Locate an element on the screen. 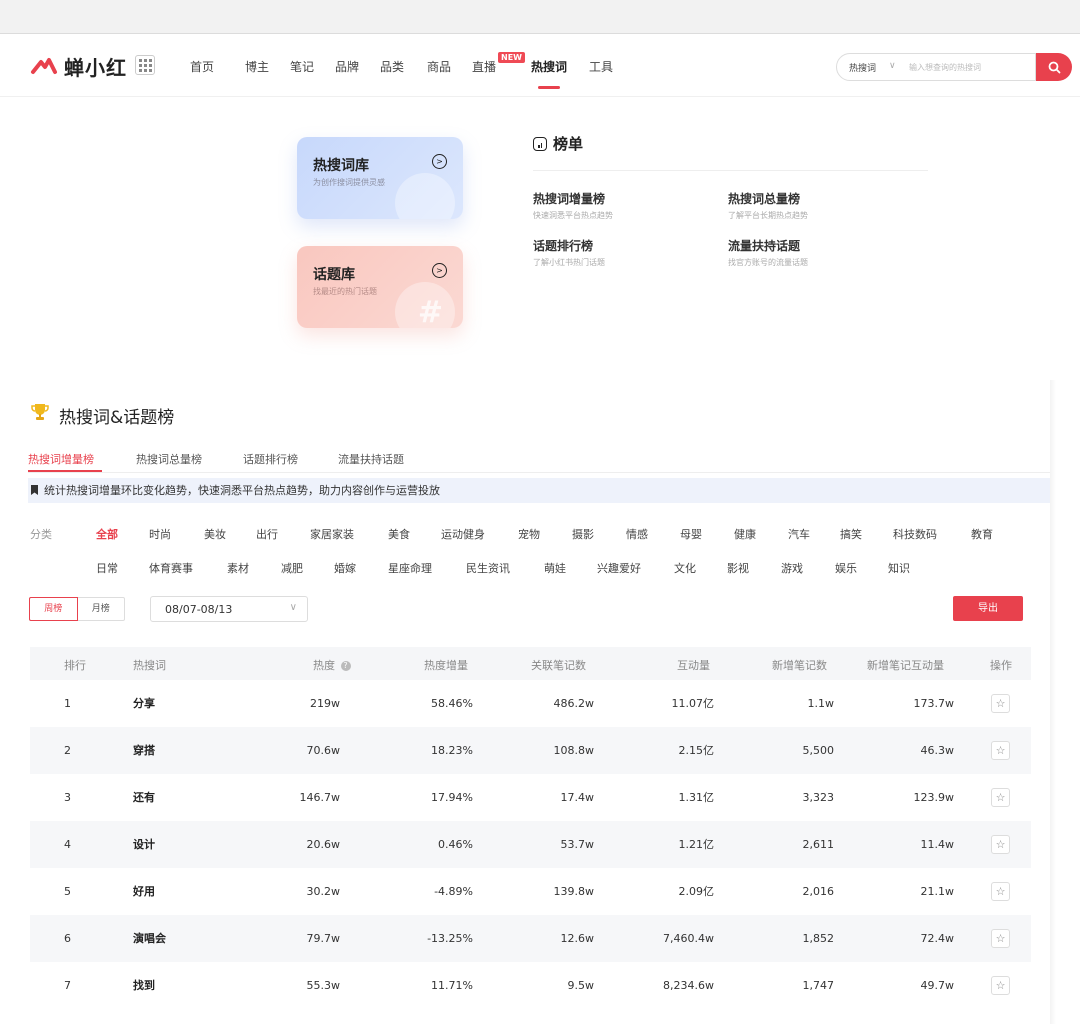 This screenshot has width=1080, height=1024. nav-item: 笔记 is located at coordinates (302, 66).